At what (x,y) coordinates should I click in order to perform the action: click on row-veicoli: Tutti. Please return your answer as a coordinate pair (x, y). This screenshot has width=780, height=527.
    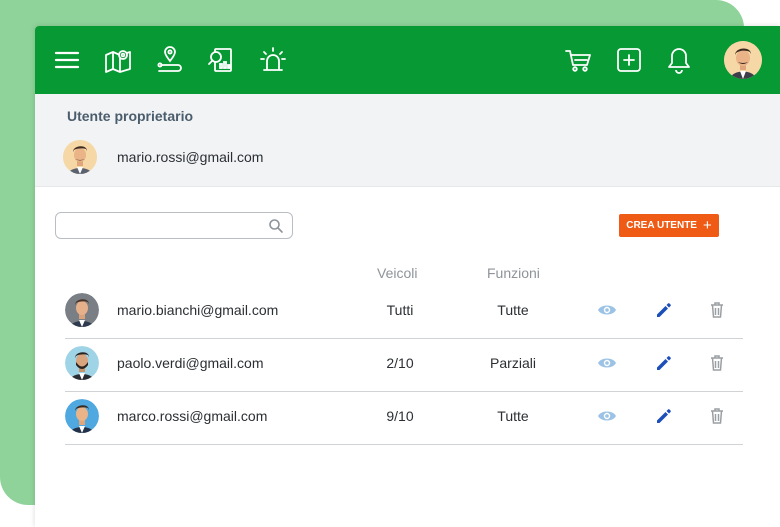
    Looking at the image, I should click on (400, 310).